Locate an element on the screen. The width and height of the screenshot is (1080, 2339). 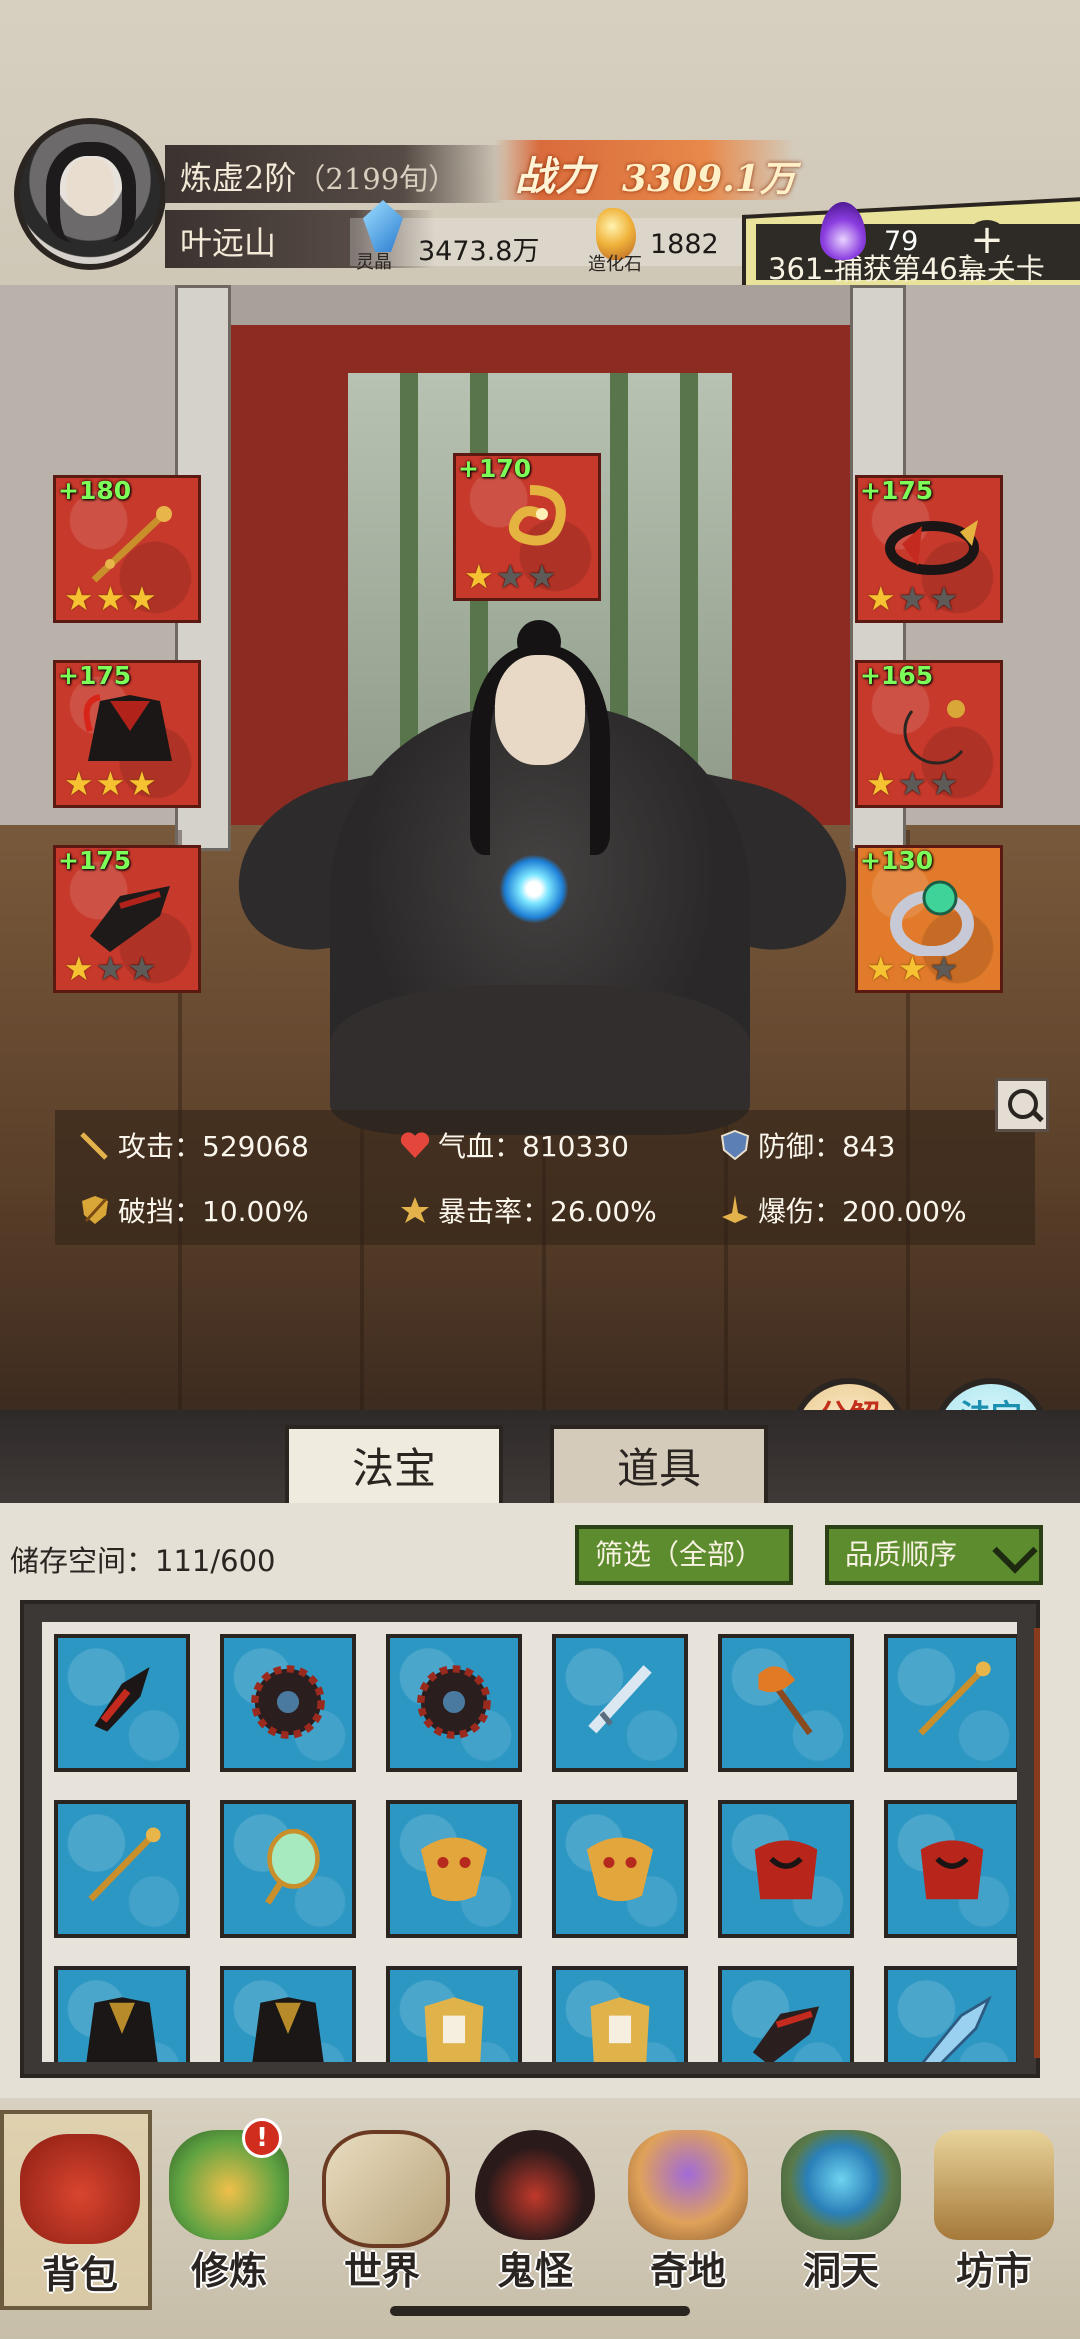
equip-slot-ring: +130 ★★★ is located at coordinates (929, 919).